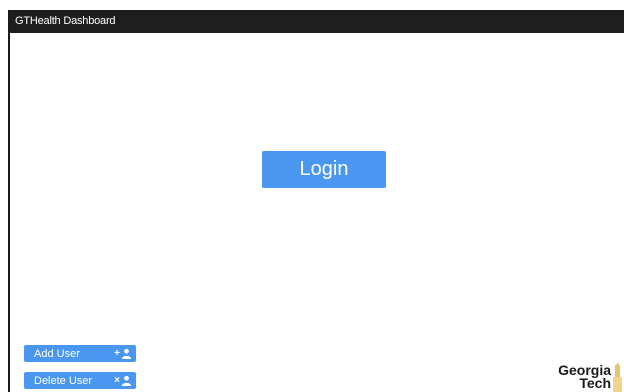 The width and height of the screenshot is (624, 392). Describe the element at coordinates (324, 169) in the screenshot. I see `login-button: Login` at that location.